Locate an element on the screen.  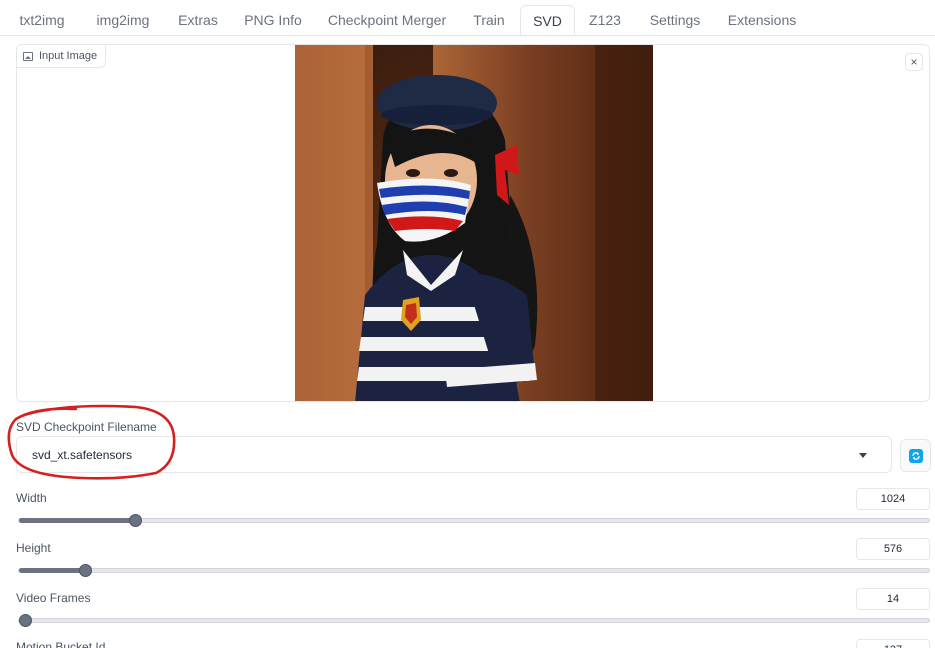
tab-img2img: img2img is located at coordinates (123, 20).